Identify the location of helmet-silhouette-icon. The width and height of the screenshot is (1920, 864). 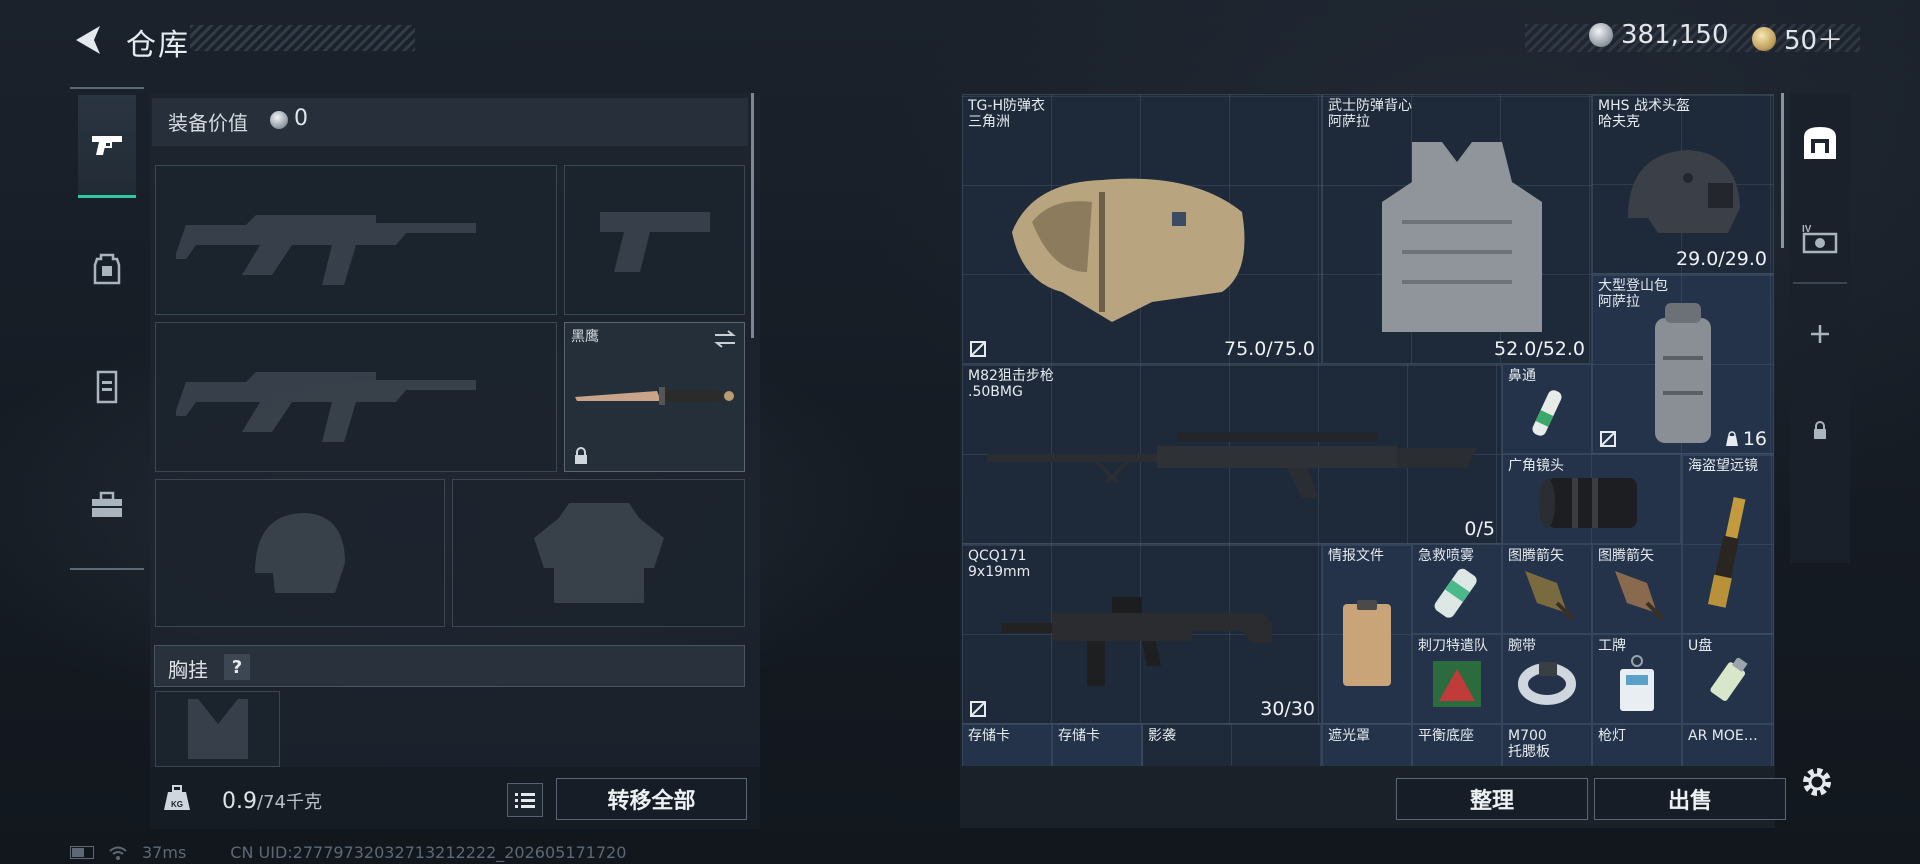
(300, 553).